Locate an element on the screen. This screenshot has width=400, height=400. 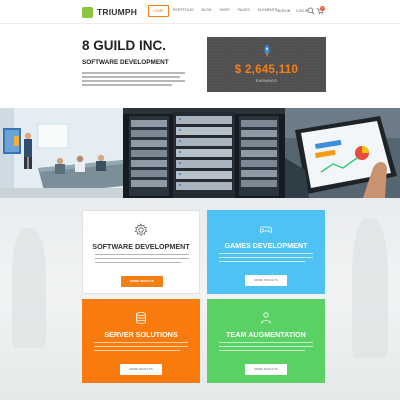
earnings-stat-box: $ 2,645,110 EARNINGS is located at coordinates (266, 64).